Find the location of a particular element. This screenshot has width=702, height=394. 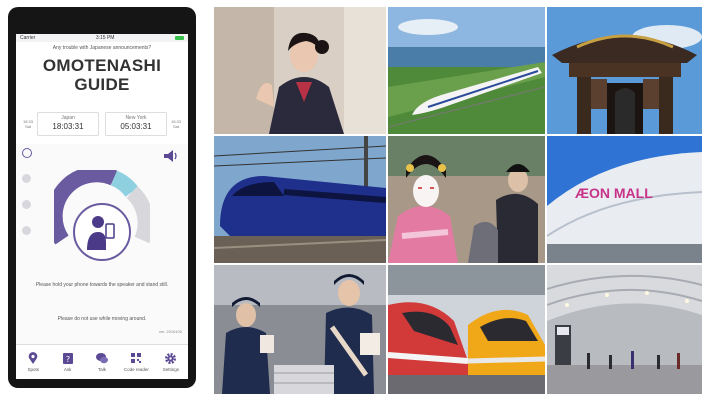

photo-blue-train is located at coordinates (300, 199).